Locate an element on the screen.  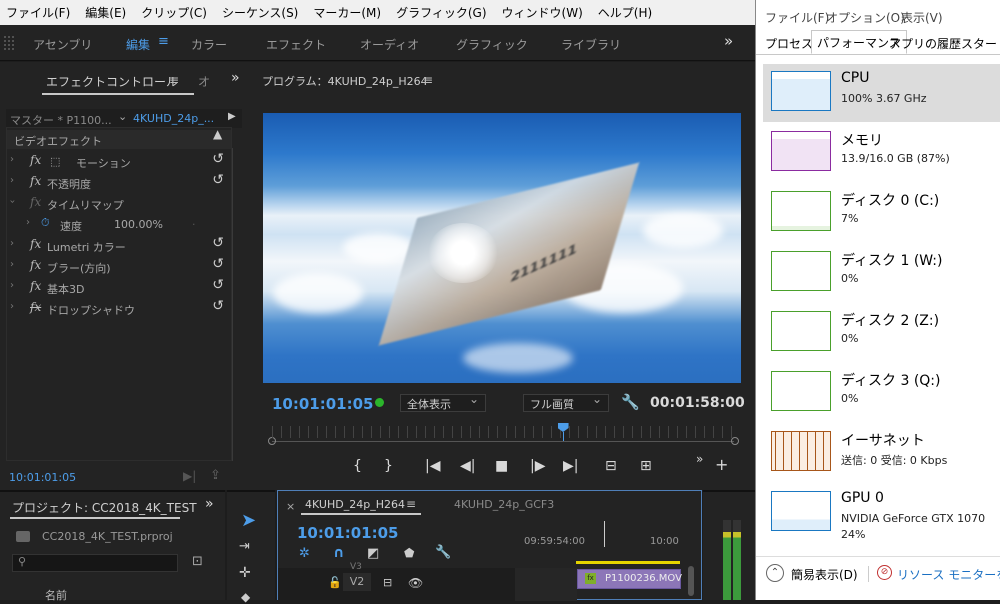
eye-icon: 👁 is located at coordinates (415, 583).